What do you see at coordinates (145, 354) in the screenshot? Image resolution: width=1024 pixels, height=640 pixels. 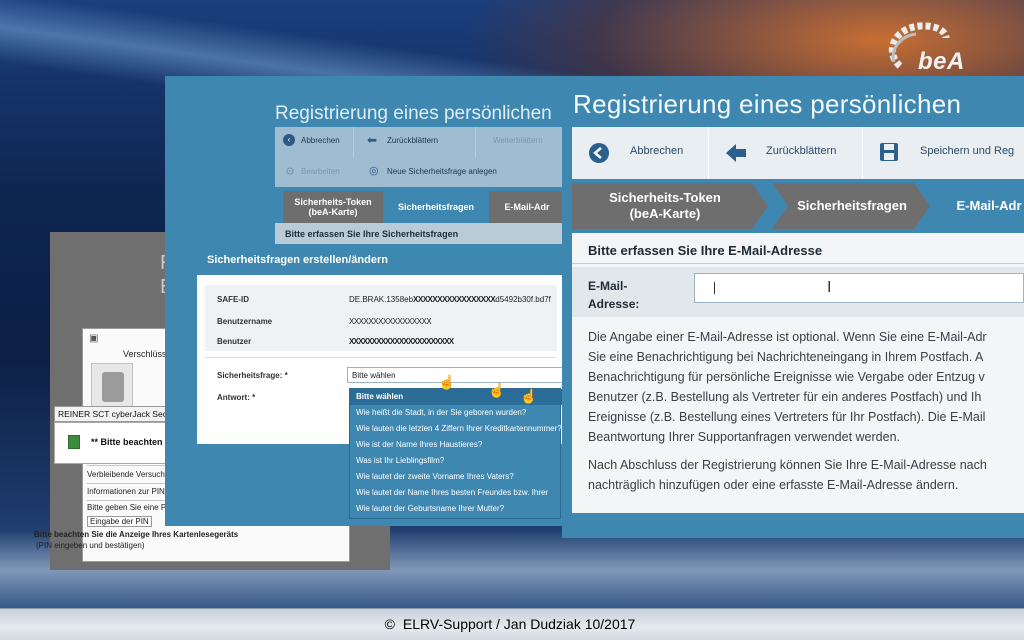 I see `pin-dialog-title: Verschlüss` at bounding box center [145, 354].